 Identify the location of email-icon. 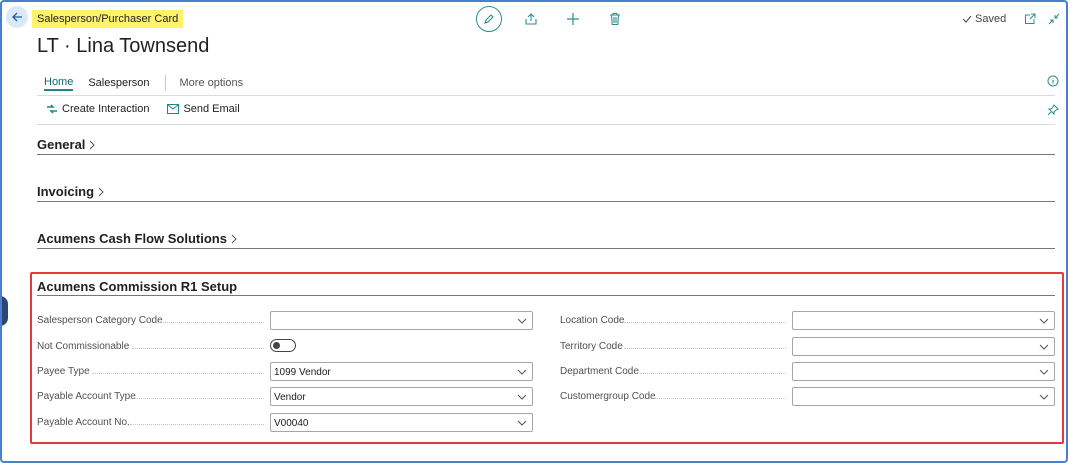
(173, 109).